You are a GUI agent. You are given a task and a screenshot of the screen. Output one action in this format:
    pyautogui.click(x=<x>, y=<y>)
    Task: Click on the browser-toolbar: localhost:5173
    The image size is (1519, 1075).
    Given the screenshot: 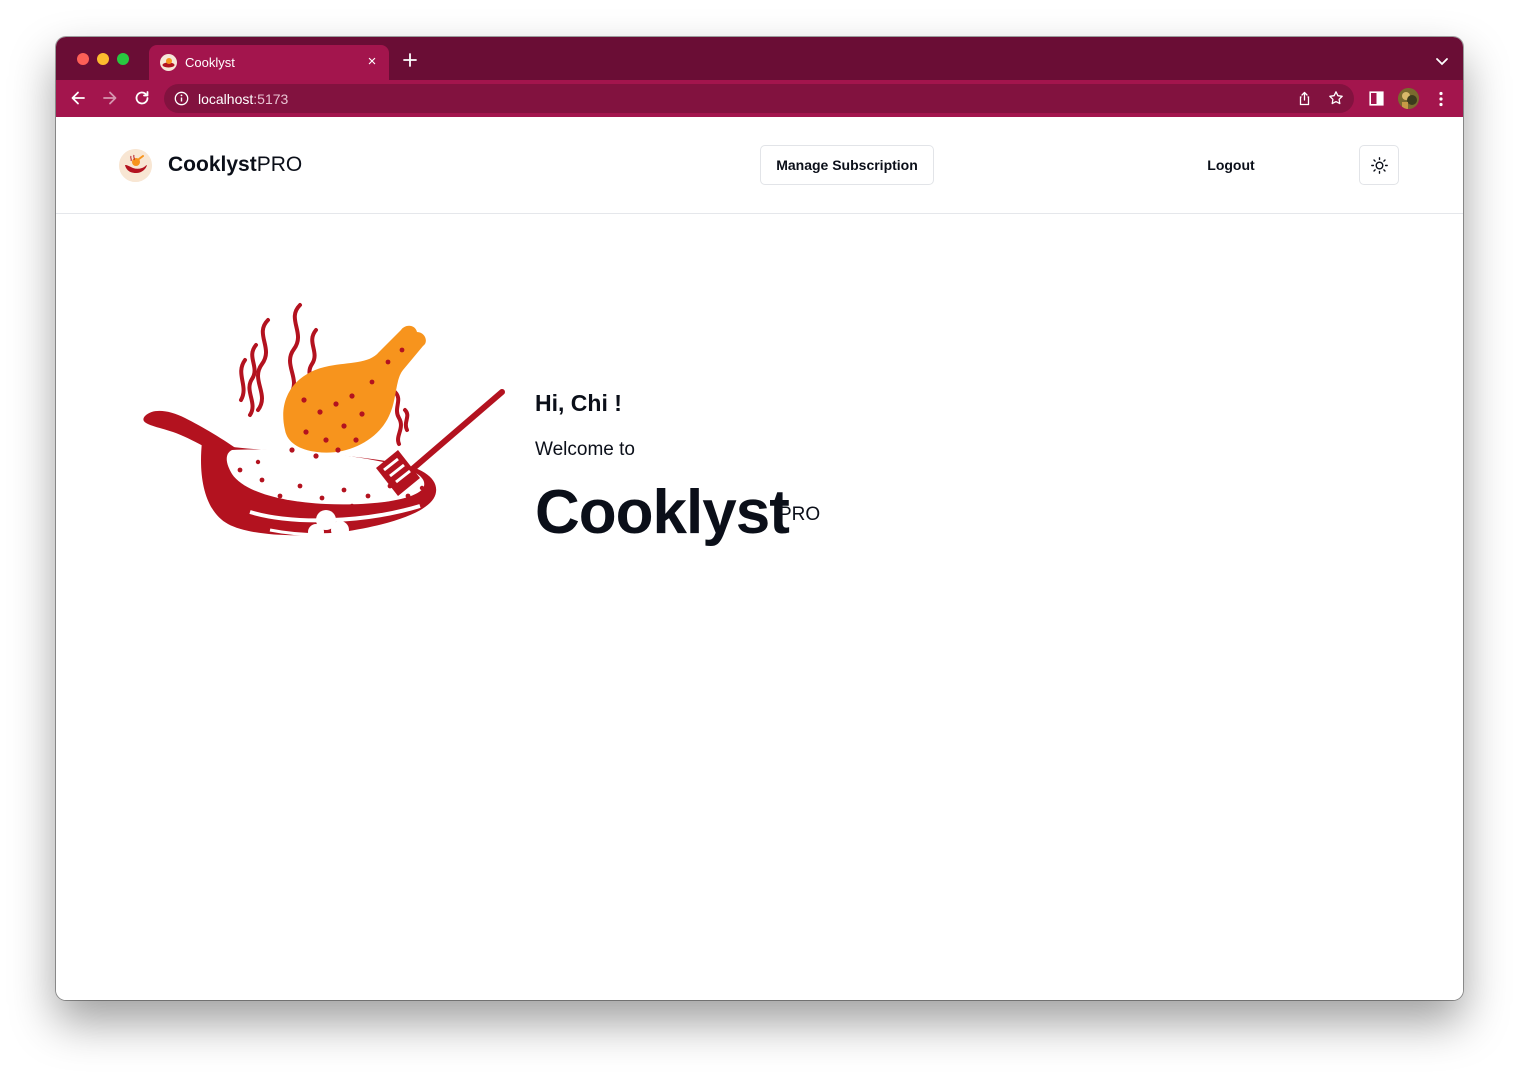 What is the action you would take?
    pyautogui.click(x=759, y=98)
    